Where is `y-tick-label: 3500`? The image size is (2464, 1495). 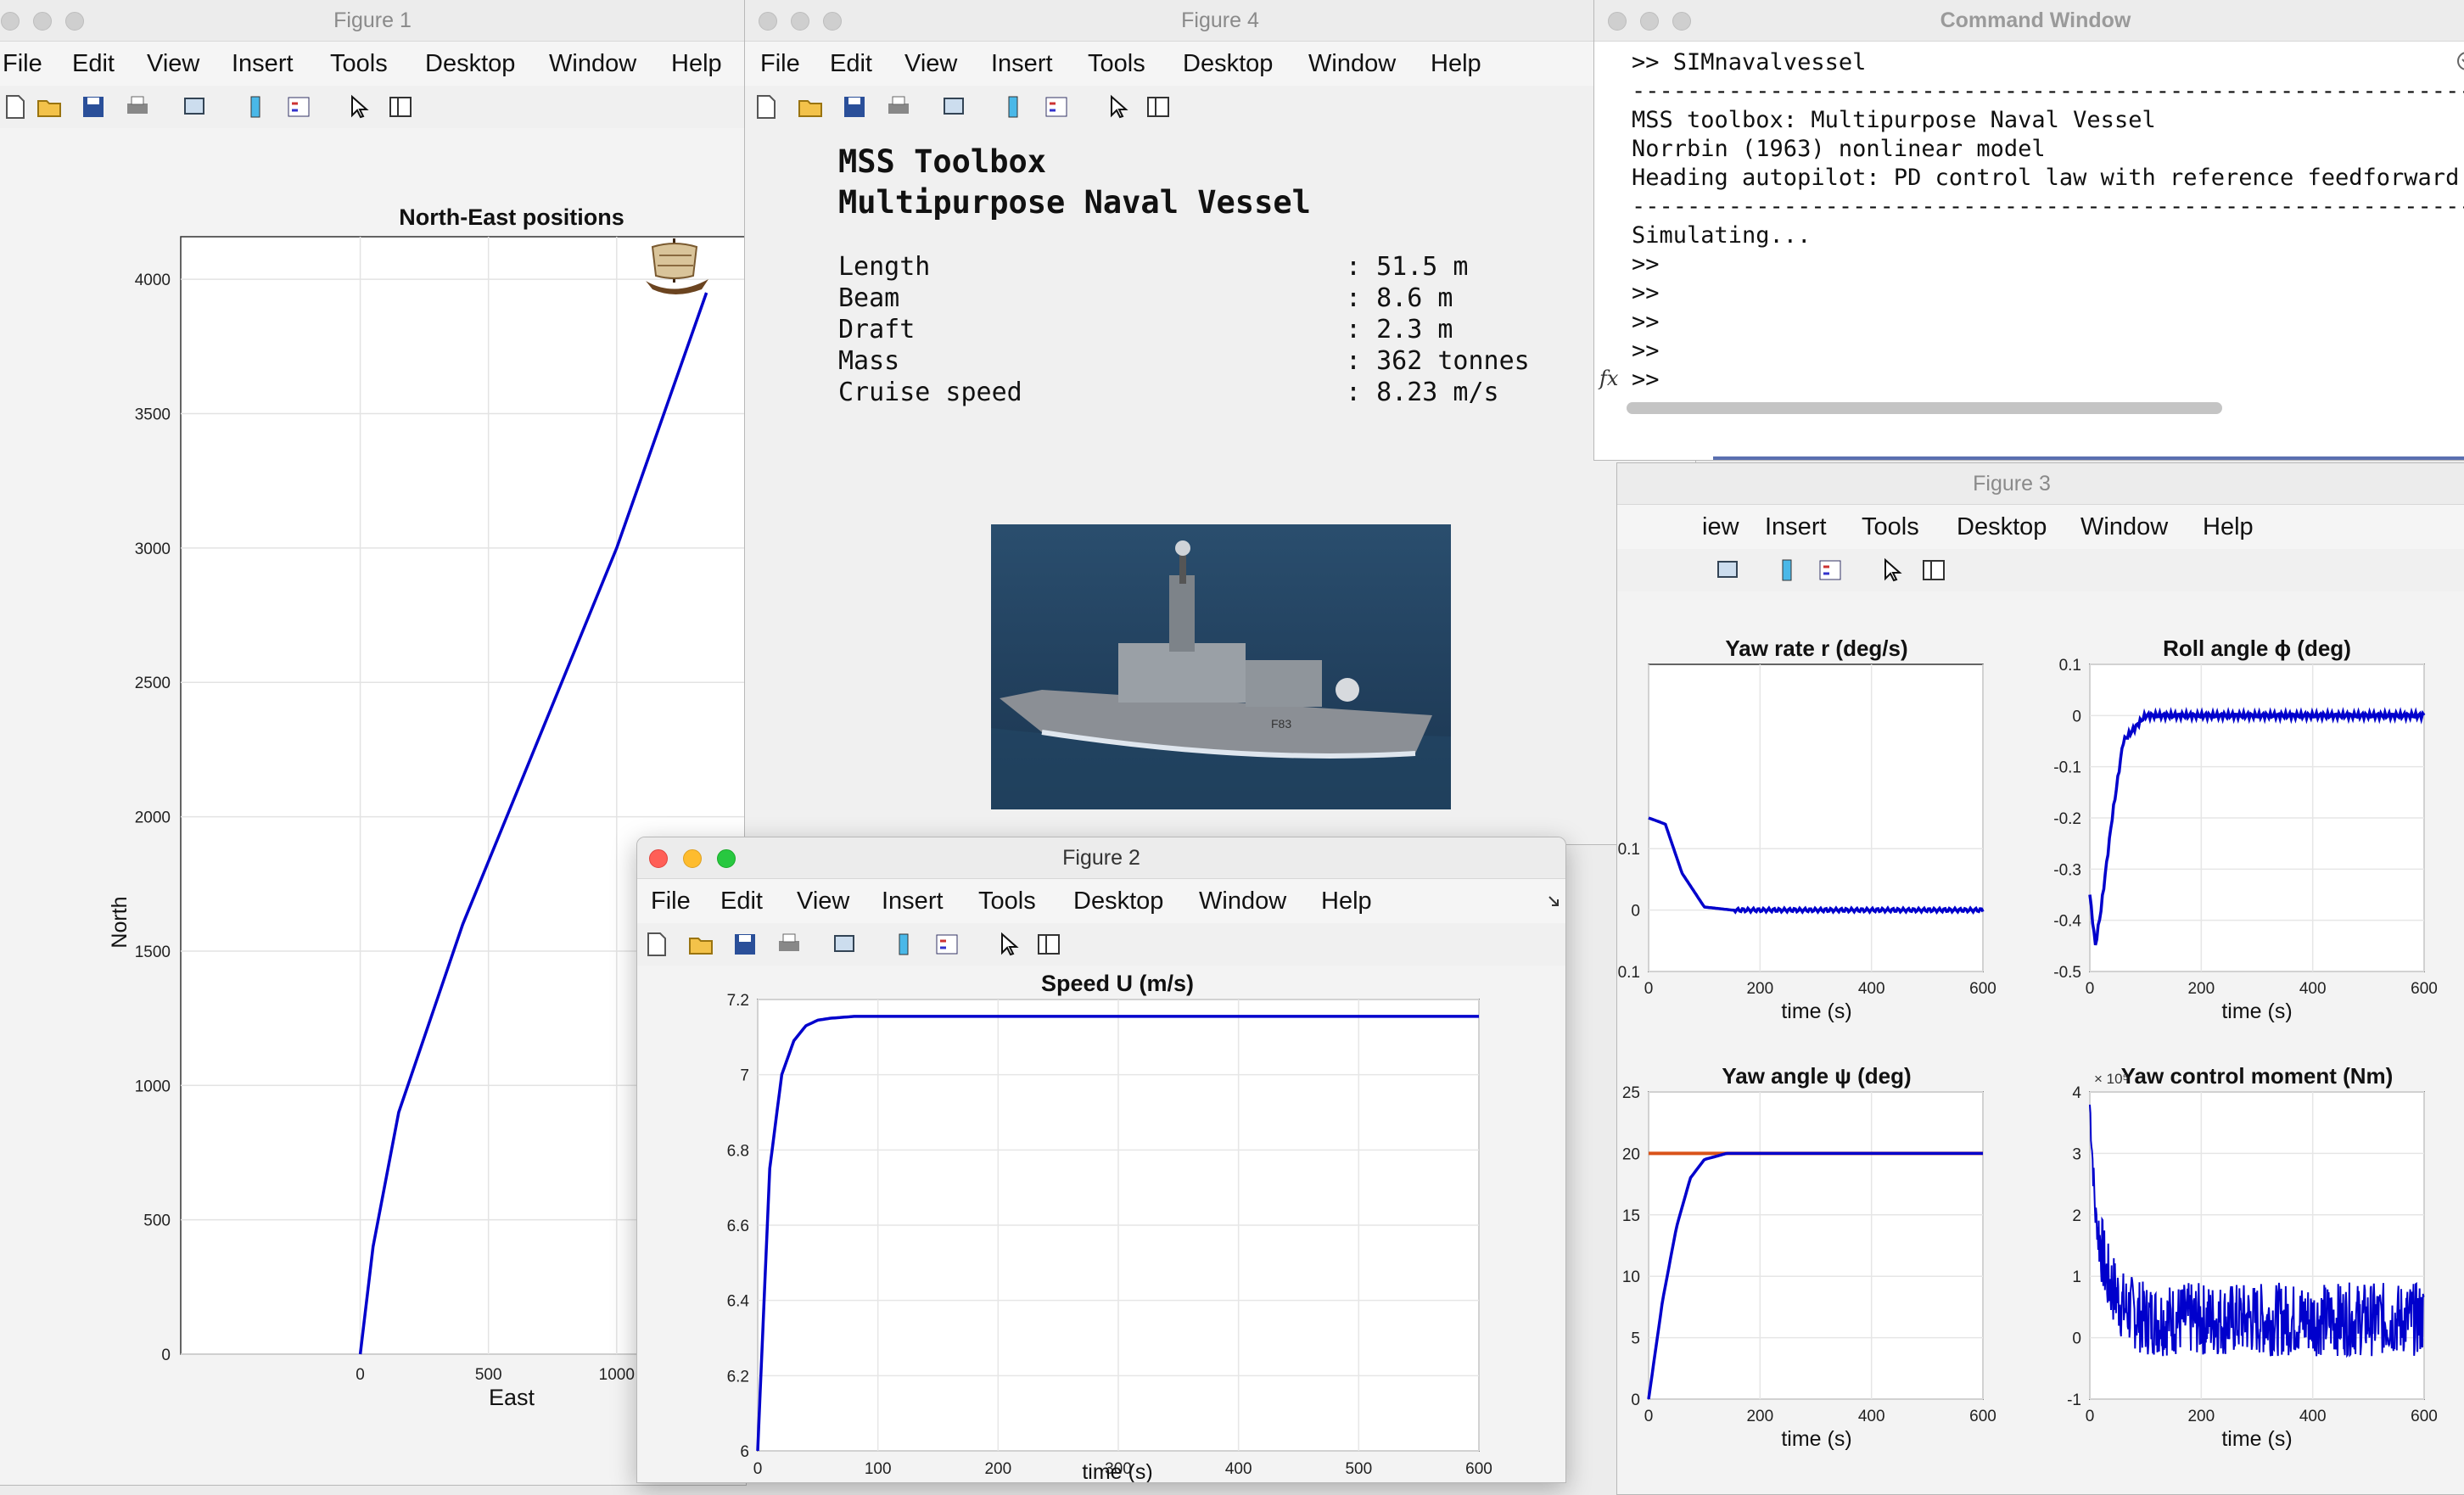
y-tick-label: 3500 is located at coordinates (153, 415).